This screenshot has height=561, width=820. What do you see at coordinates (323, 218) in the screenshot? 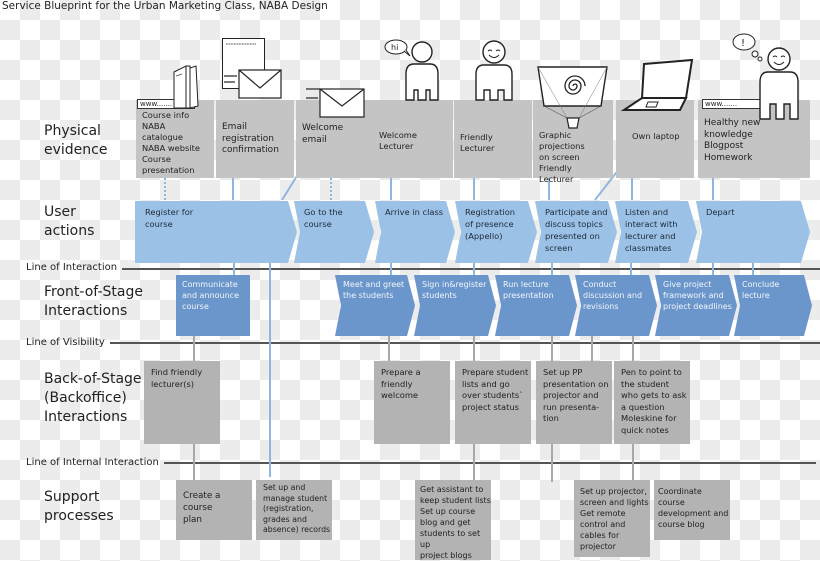
I see `user-action-text: Go to the course` at bounding box center [323, 218].